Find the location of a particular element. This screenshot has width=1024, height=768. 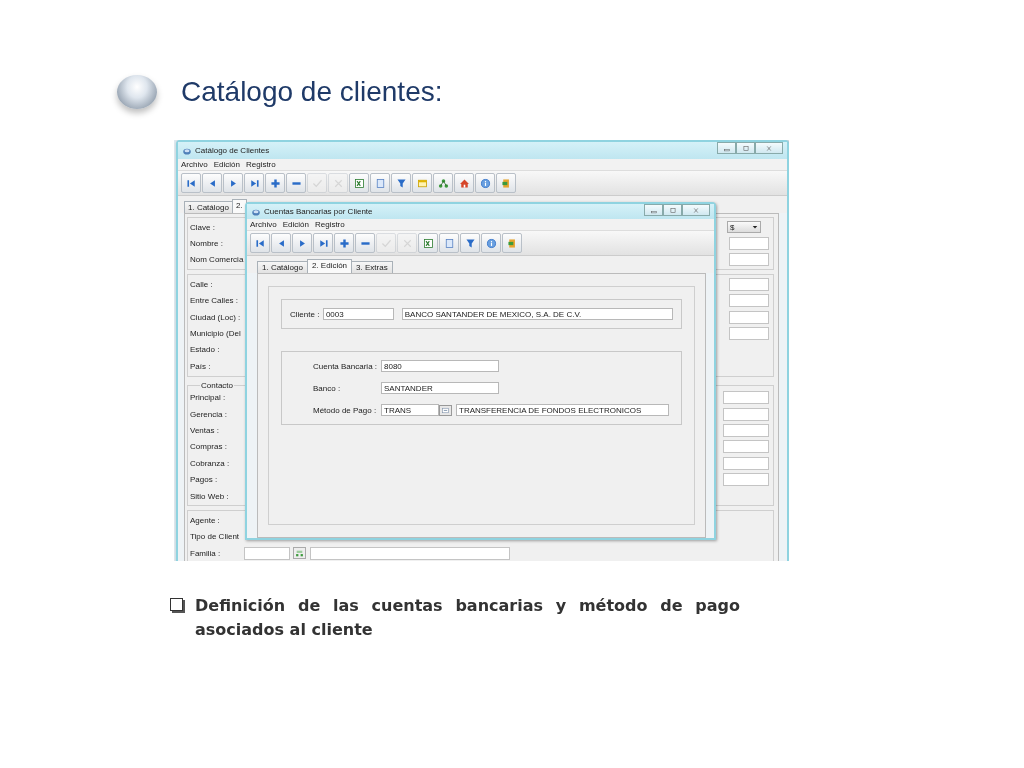

field-label: Cobranza : is located at coordinates (210, 463).